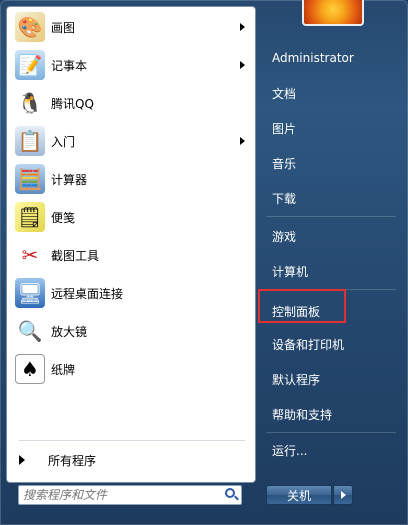 The image size is (408, 525). What do you see at coordinates (30, 293) in the screenshot?
I see `remote-desktop-icon: 🖥` at bounding box center [30, 293].